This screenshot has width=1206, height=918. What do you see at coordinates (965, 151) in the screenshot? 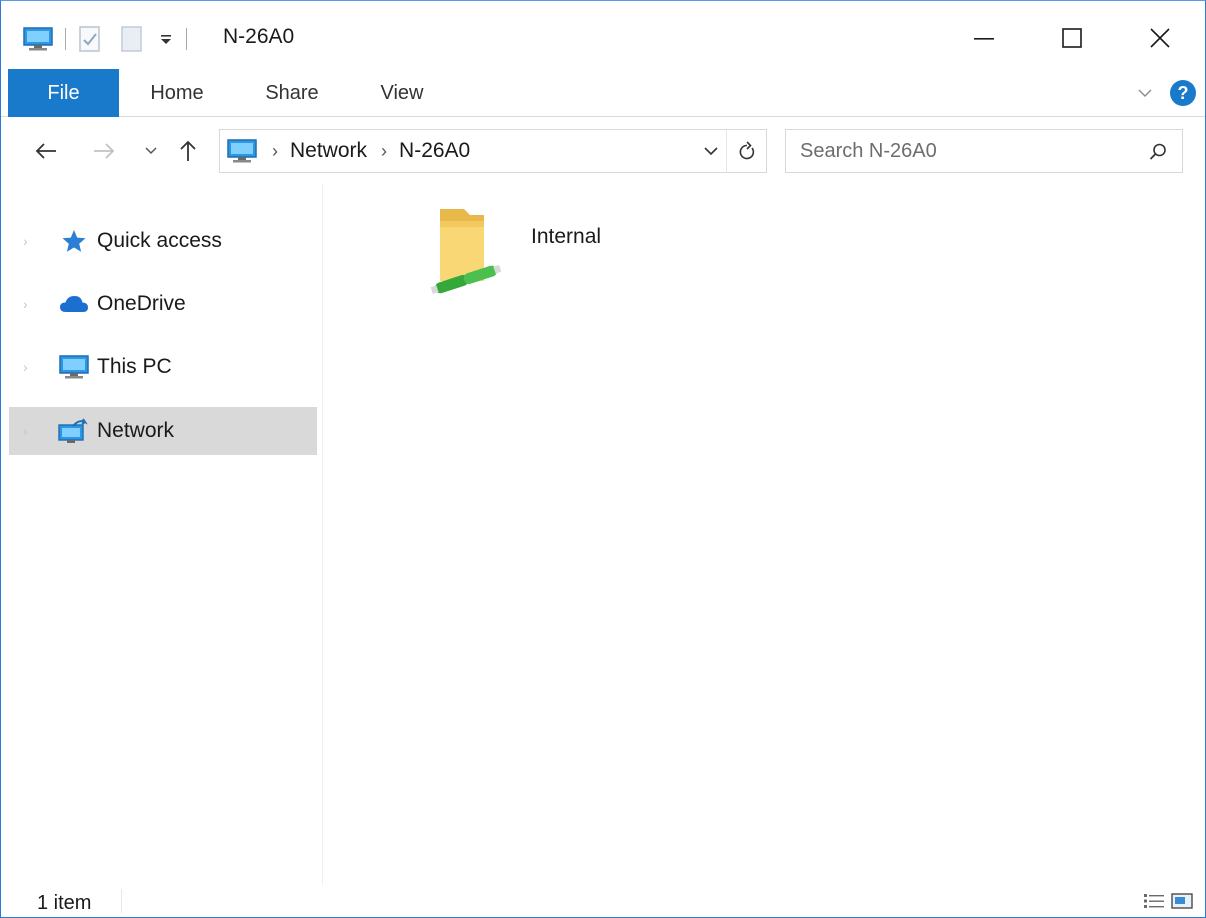
I see `search-input` at bounding box center [965, 151].